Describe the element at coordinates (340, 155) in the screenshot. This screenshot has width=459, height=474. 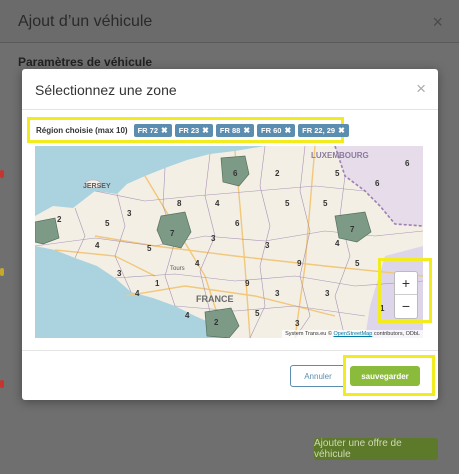
I see `map-label-luxembourg: LUXEMBOURG` at that location.